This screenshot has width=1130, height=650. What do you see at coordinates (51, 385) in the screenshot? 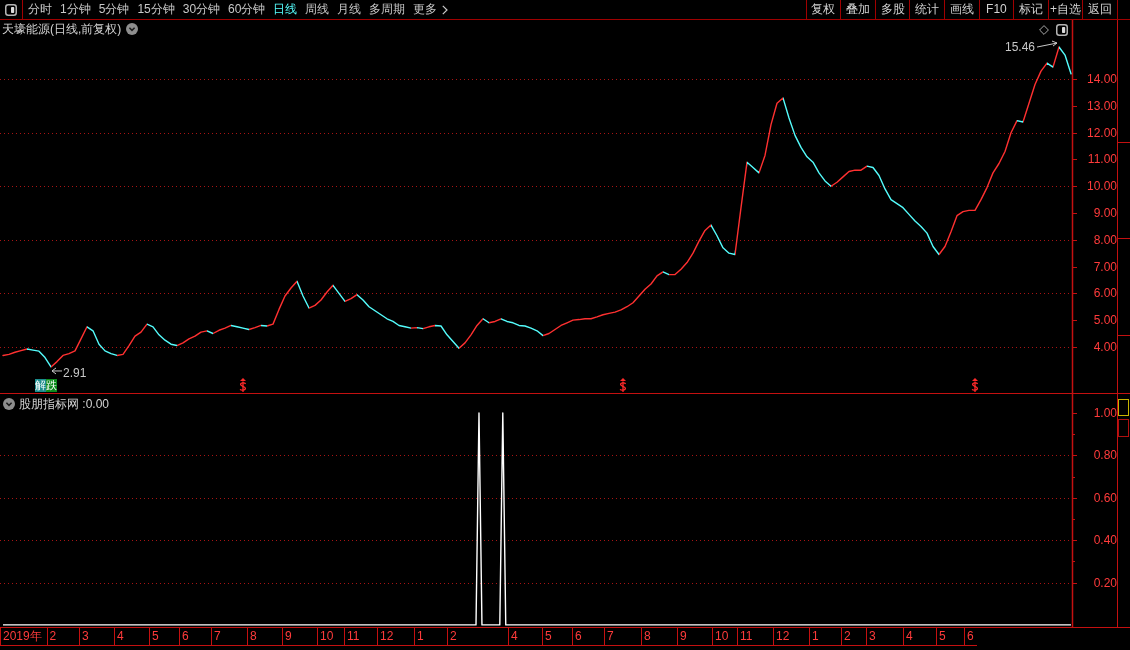
I see `event-badge: 跌` at bounding box center [51, 385].